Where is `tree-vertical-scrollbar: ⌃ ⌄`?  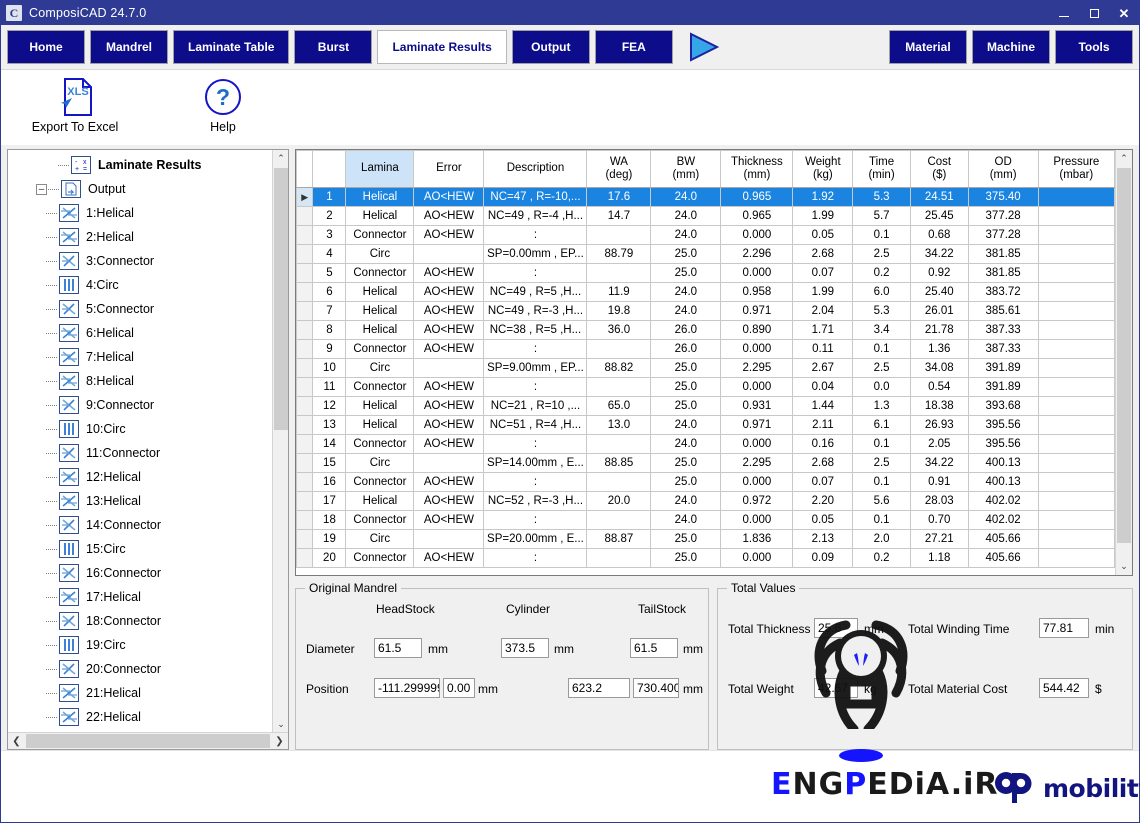
tree-vertical-scrollbar: ⌃ ⌄ is located at coordinates (280, 441).